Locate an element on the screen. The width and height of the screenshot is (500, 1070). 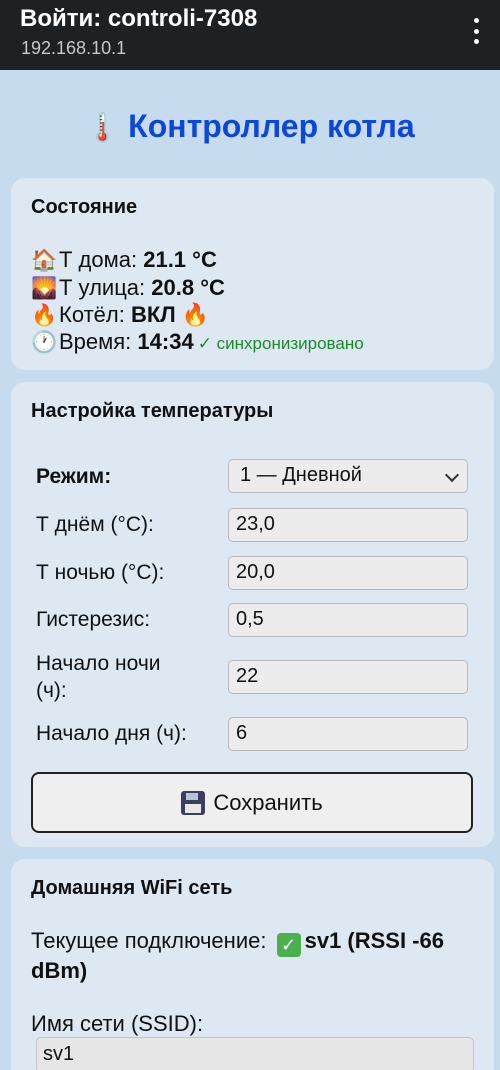
outside-temp-value: 20.8 °C is located at coordinates (188, 287).